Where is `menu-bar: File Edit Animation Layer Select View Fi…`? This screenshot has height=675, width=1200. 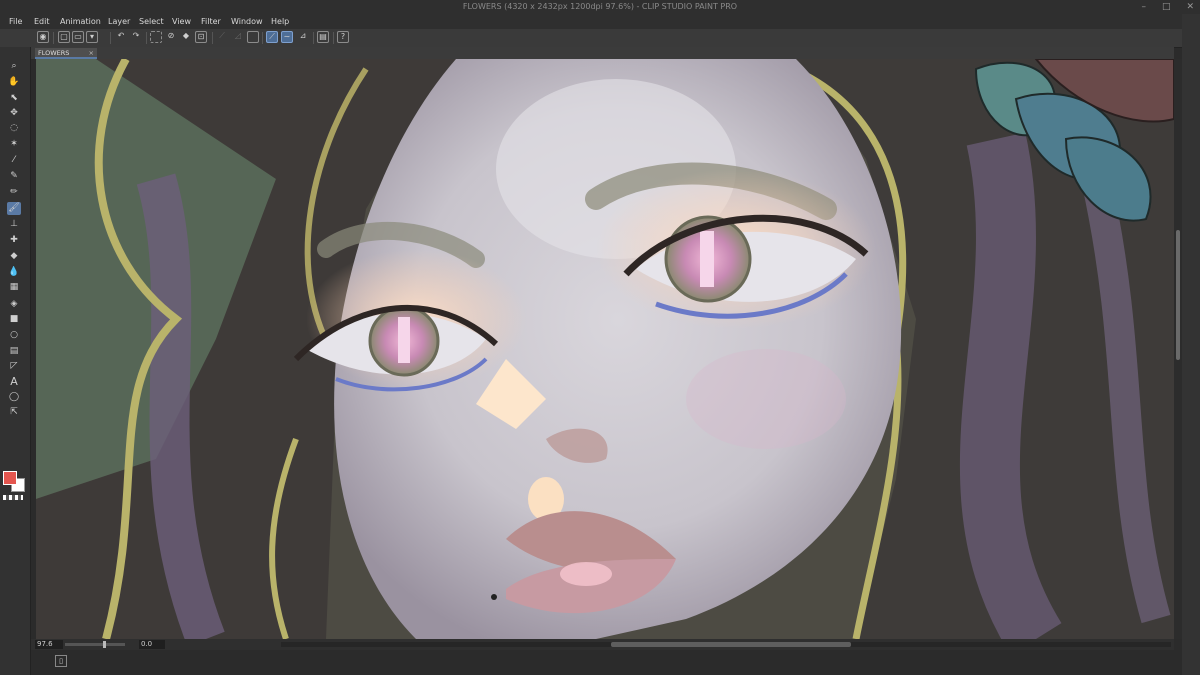 menu-bar: File Edit Animation Layer Select View Fi… is located at coordinates (600, 21).